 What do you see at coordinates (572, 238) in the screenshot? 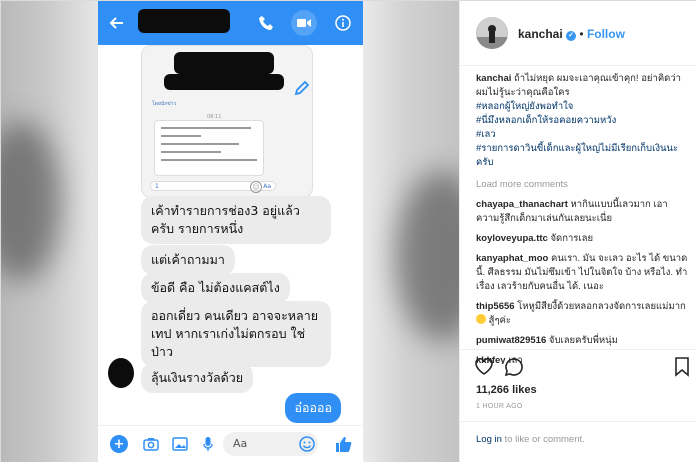
I see `comment-text: จัดการเลย` at bounding box center [572, 238].